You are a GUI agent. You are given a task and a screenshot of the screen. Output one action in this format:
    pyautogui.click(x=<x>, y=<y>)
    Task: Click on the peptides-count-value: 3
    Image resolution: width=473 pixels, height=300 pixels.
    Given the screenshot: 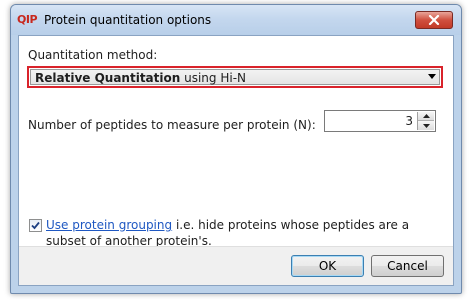 What is the action you would take?
    pyautogui.click(x=409, y=121)
    